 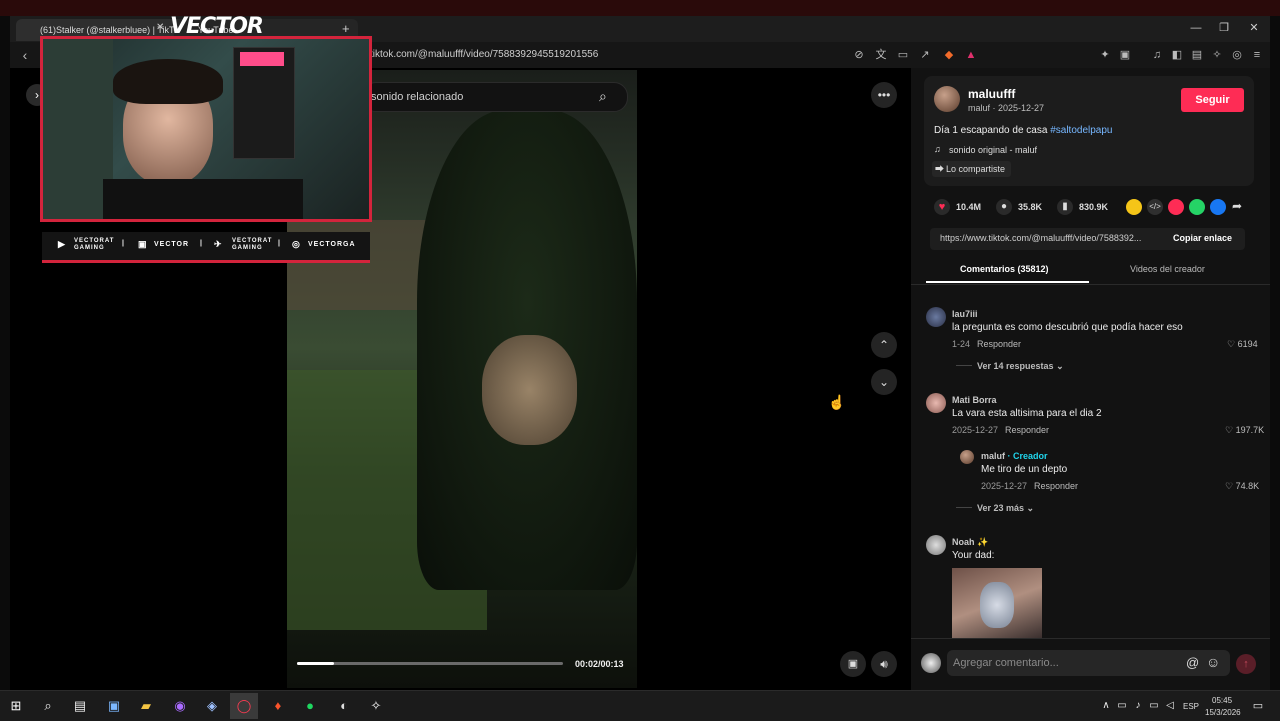 I want to click on language-indicator: ESP, so click(x=1191, y=706).